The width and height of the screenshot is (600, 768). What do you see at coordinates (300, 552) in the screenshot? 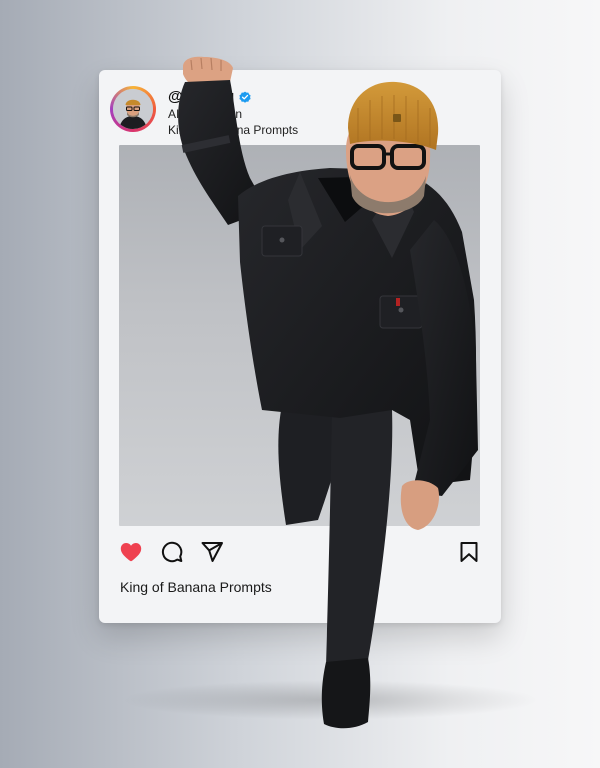
I see `post-action-bar` at bounding box center [300, 552].